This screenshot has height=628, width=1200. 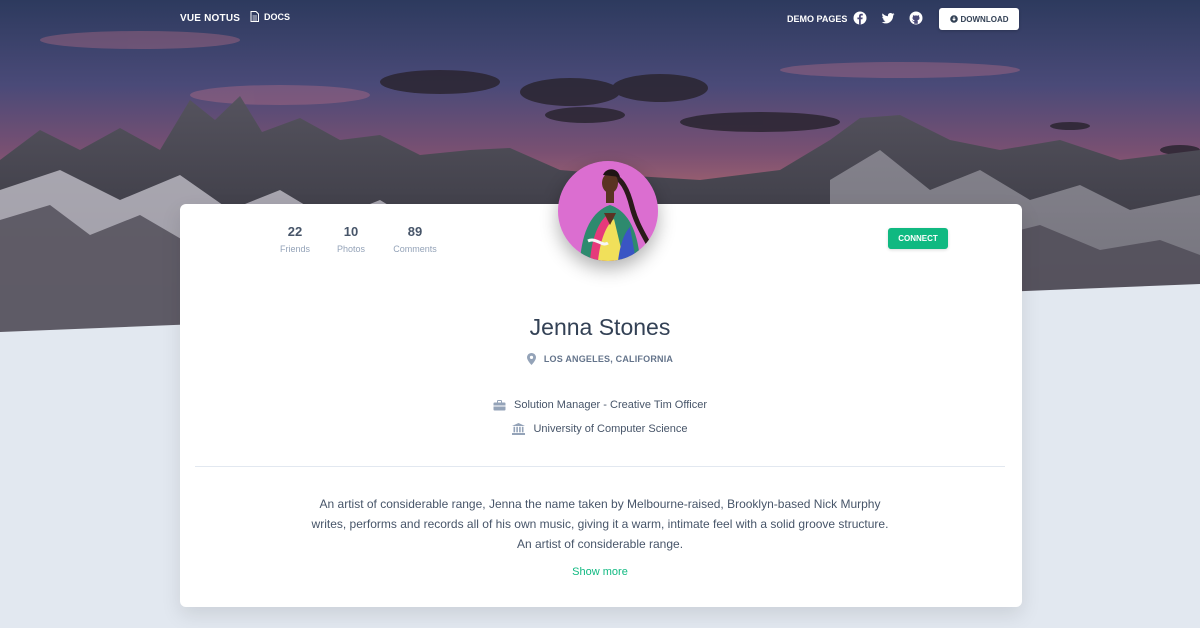 I want to click on education-text: University of Computer Science, so click(x=610, y=429).